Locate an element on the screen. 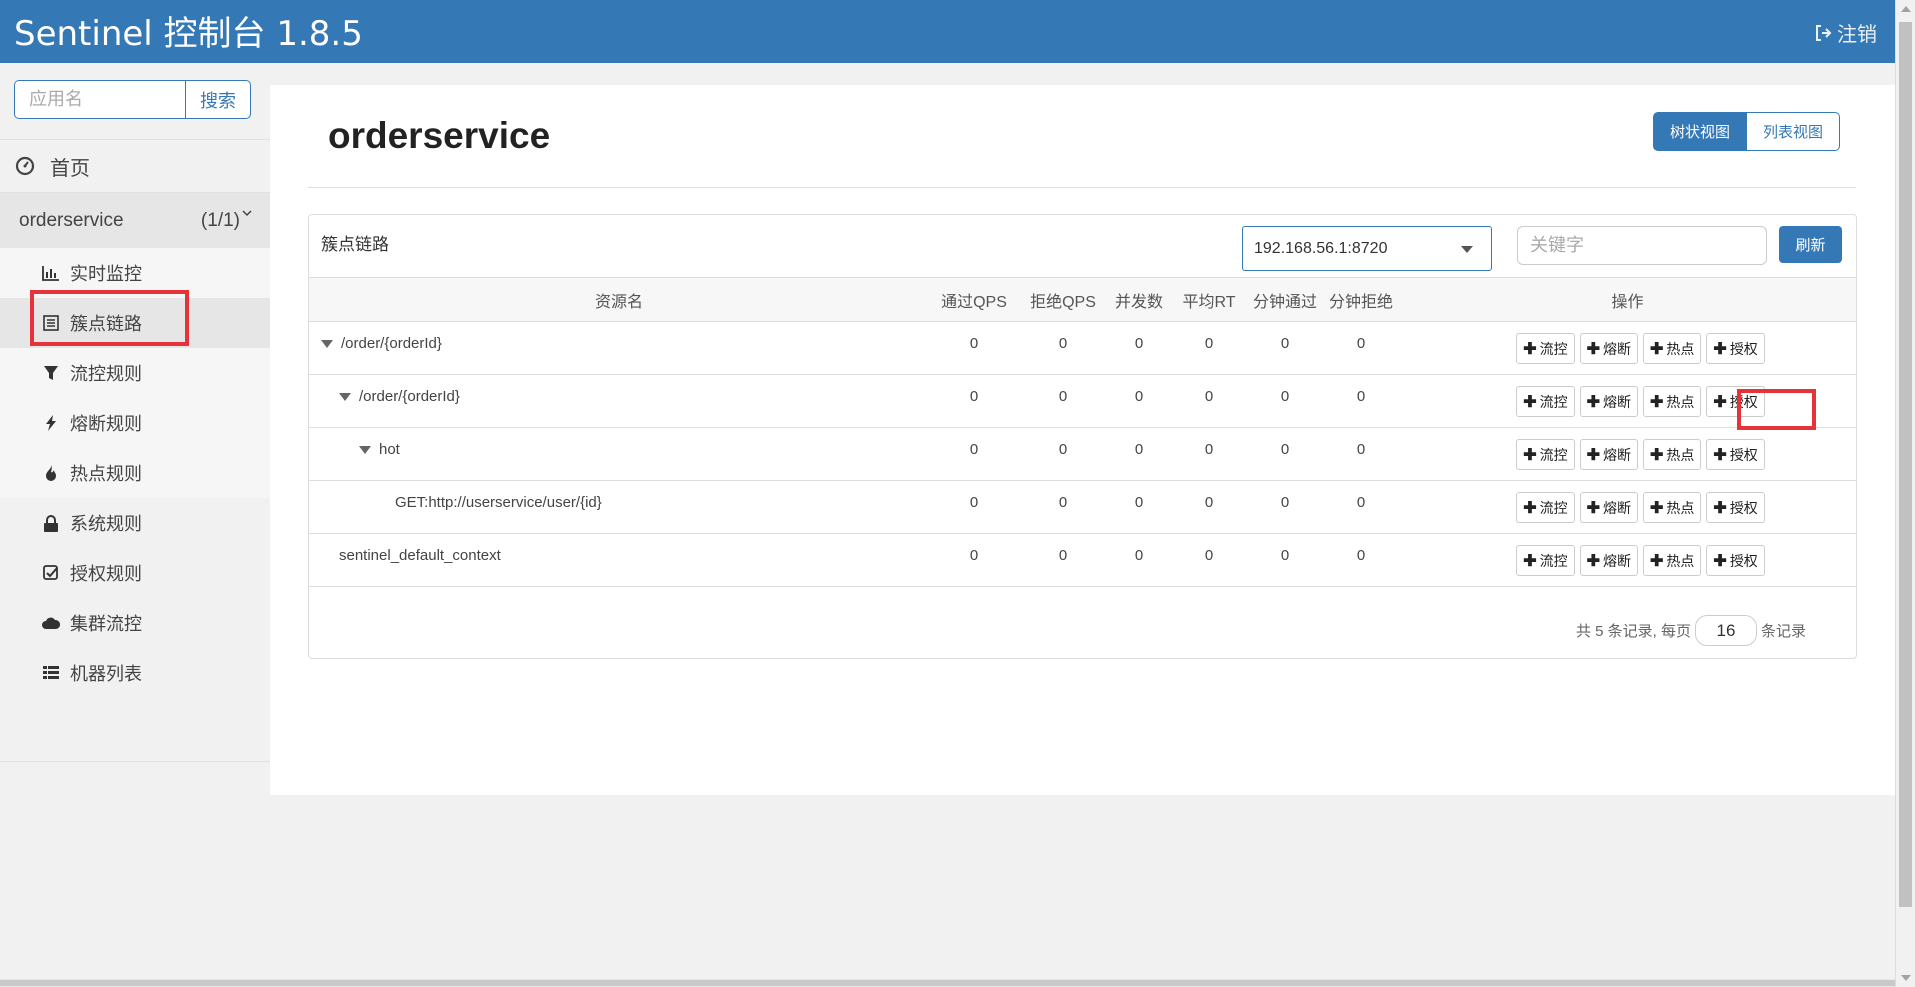 The width and height of the screenshot is (1915, 987). menu-label: 实时监控 is located at coordinates (106, 274).